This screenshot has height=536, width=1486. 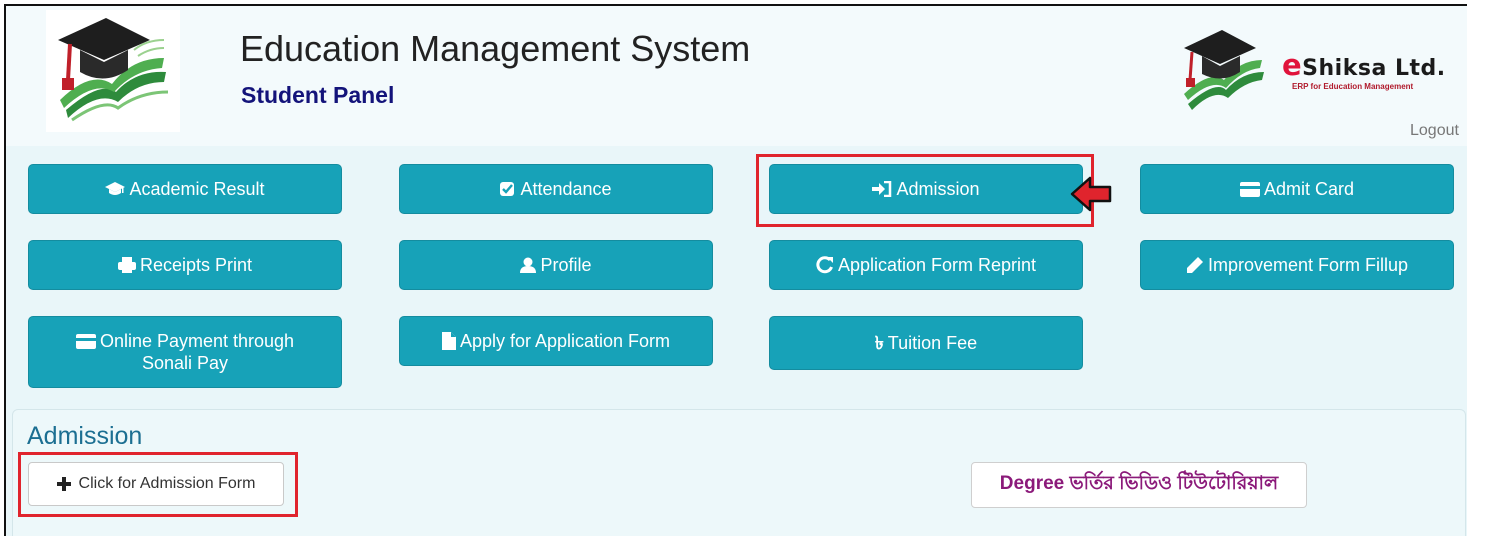 I want to click on attendance-button: Attendance, so click(x=556, y=189).